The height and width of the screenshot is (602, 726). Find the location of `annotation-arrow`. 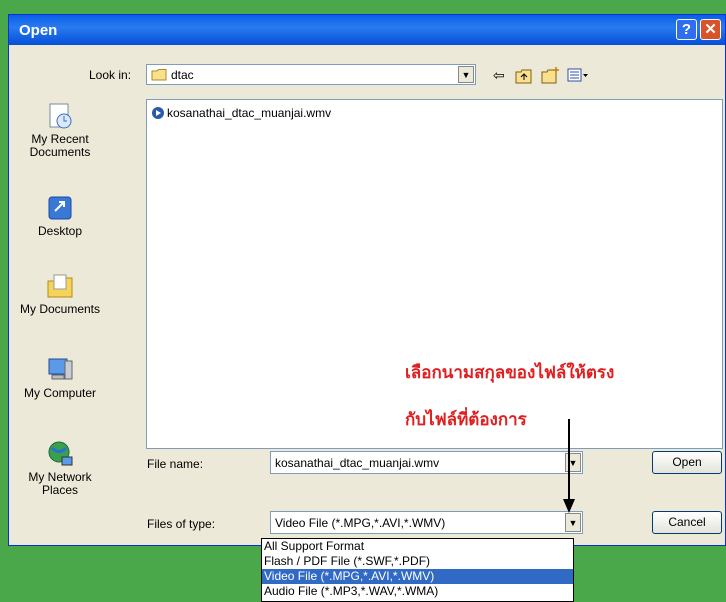

annotation-arrow is located at coordinates (569, 466).